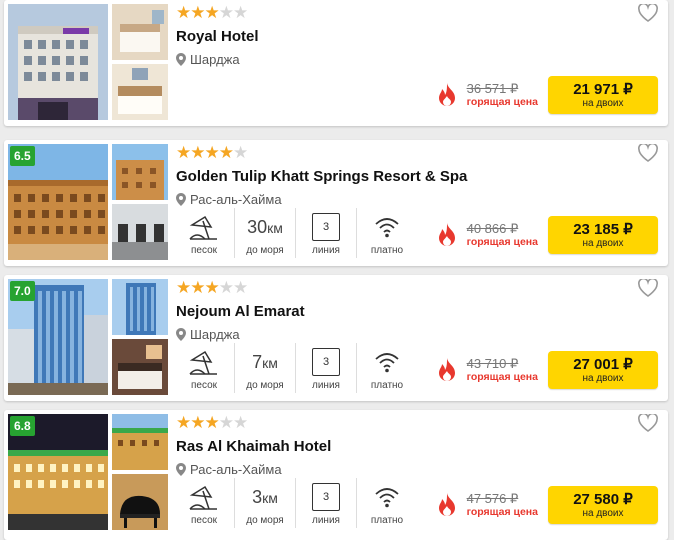 The width and height of the screenshot is (674, 540). Describe the element at coordinates (204, 250) in the screenshot. I see `feature-beach-label: песок` at that location.